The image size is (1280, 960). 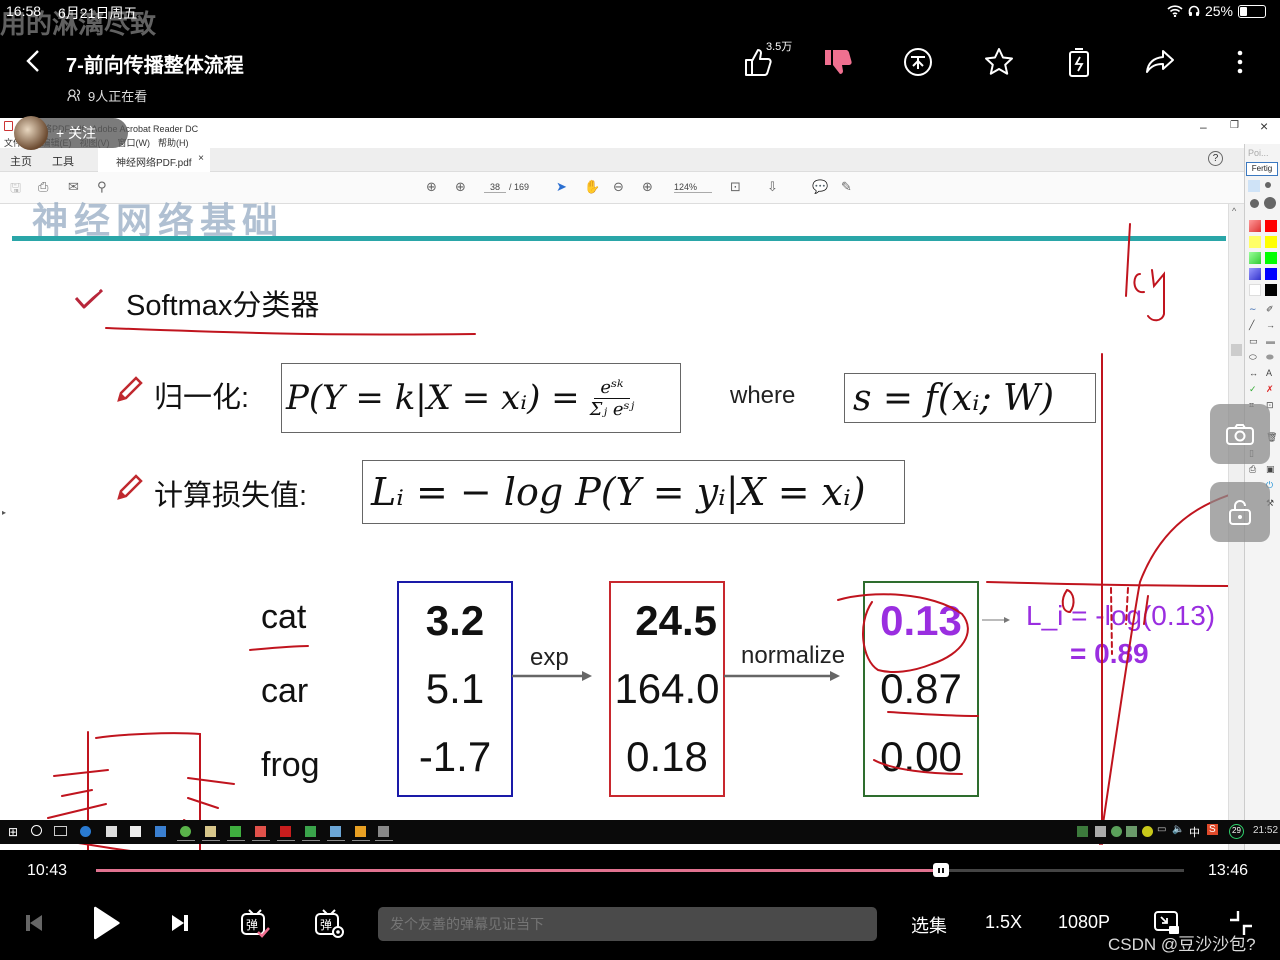 What do you see at coordinates (1178, 829) in the screenshot?
I see `volume-icon: 🔈` at bounding box center [1178, 829].